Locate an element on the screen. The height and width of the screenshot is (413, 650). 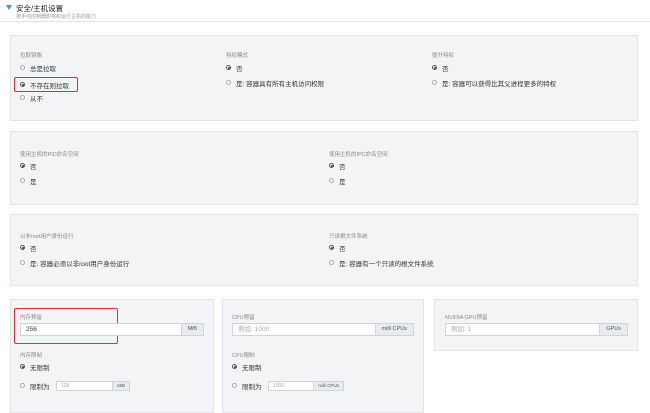
gpu-reservation-input: 例如: 1 is located at coordinates (522, 329).